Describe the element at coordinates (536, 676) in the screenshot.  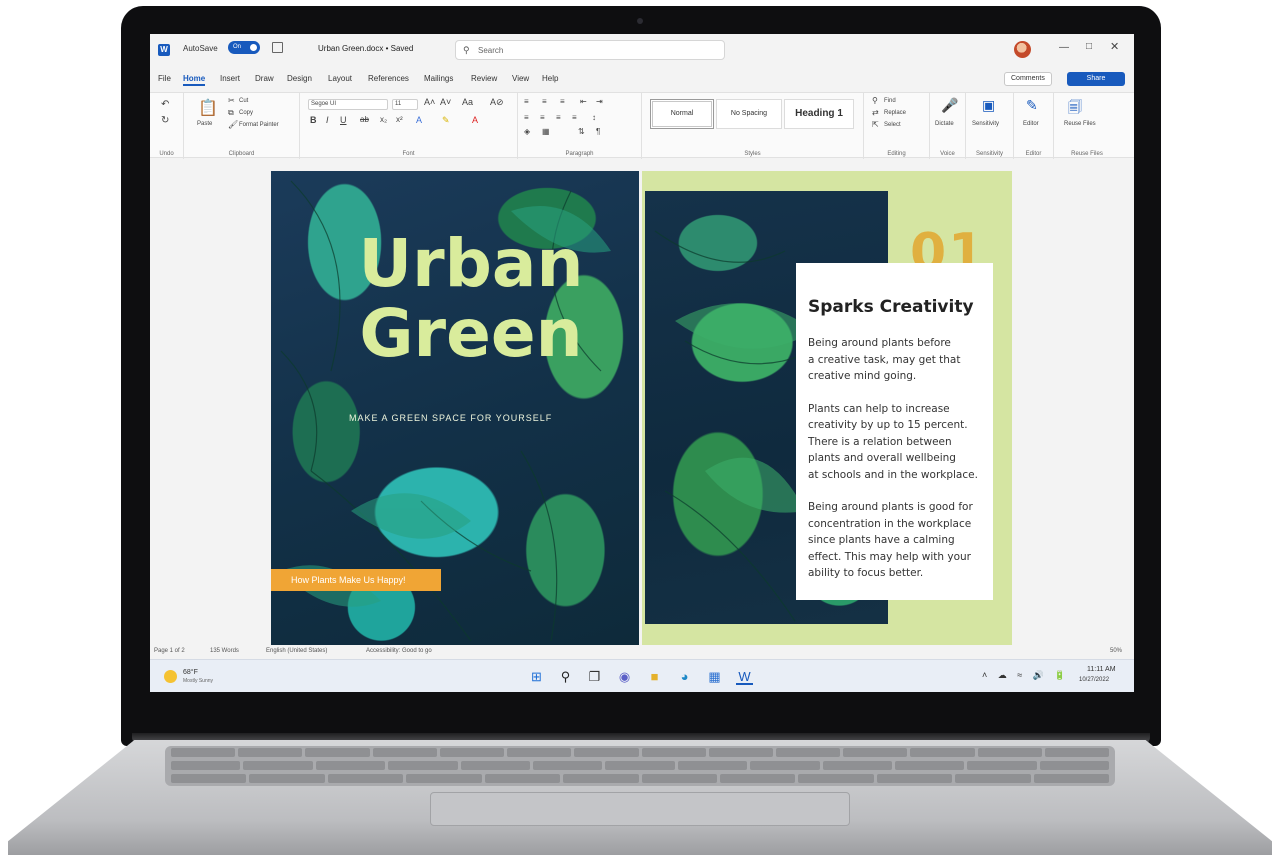
I see `windows-start-icon: ⊞` at that location.